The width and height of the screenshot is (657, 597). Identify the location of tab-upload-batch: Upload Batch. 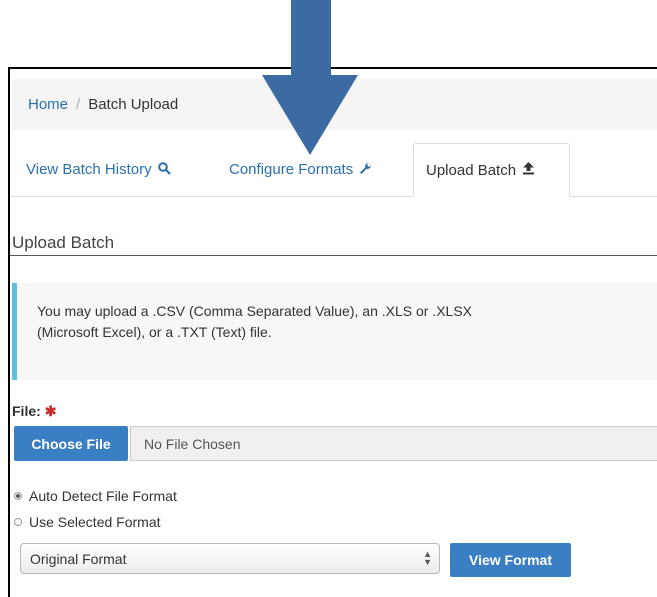
(491, 170).